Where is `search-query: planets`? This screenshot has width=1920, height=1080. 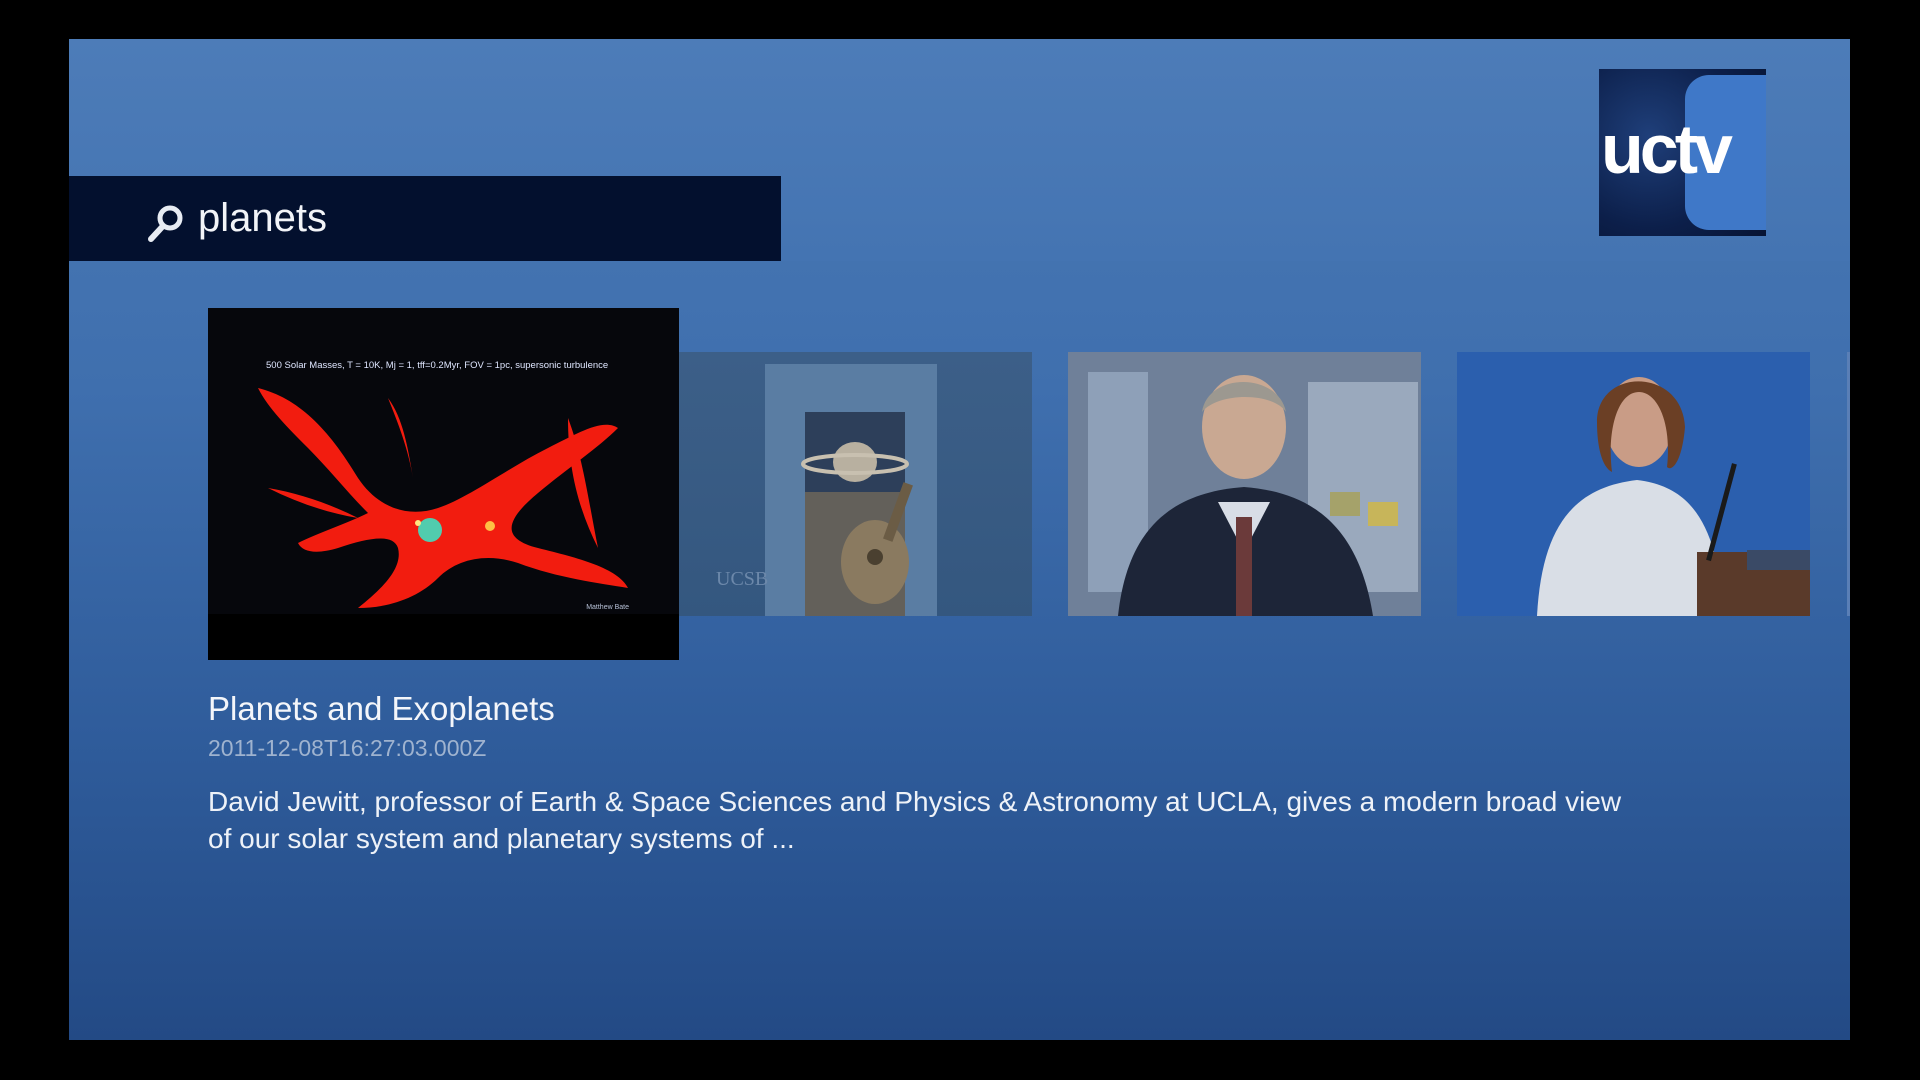 search-query: planets is located at coordinates (262, 218).